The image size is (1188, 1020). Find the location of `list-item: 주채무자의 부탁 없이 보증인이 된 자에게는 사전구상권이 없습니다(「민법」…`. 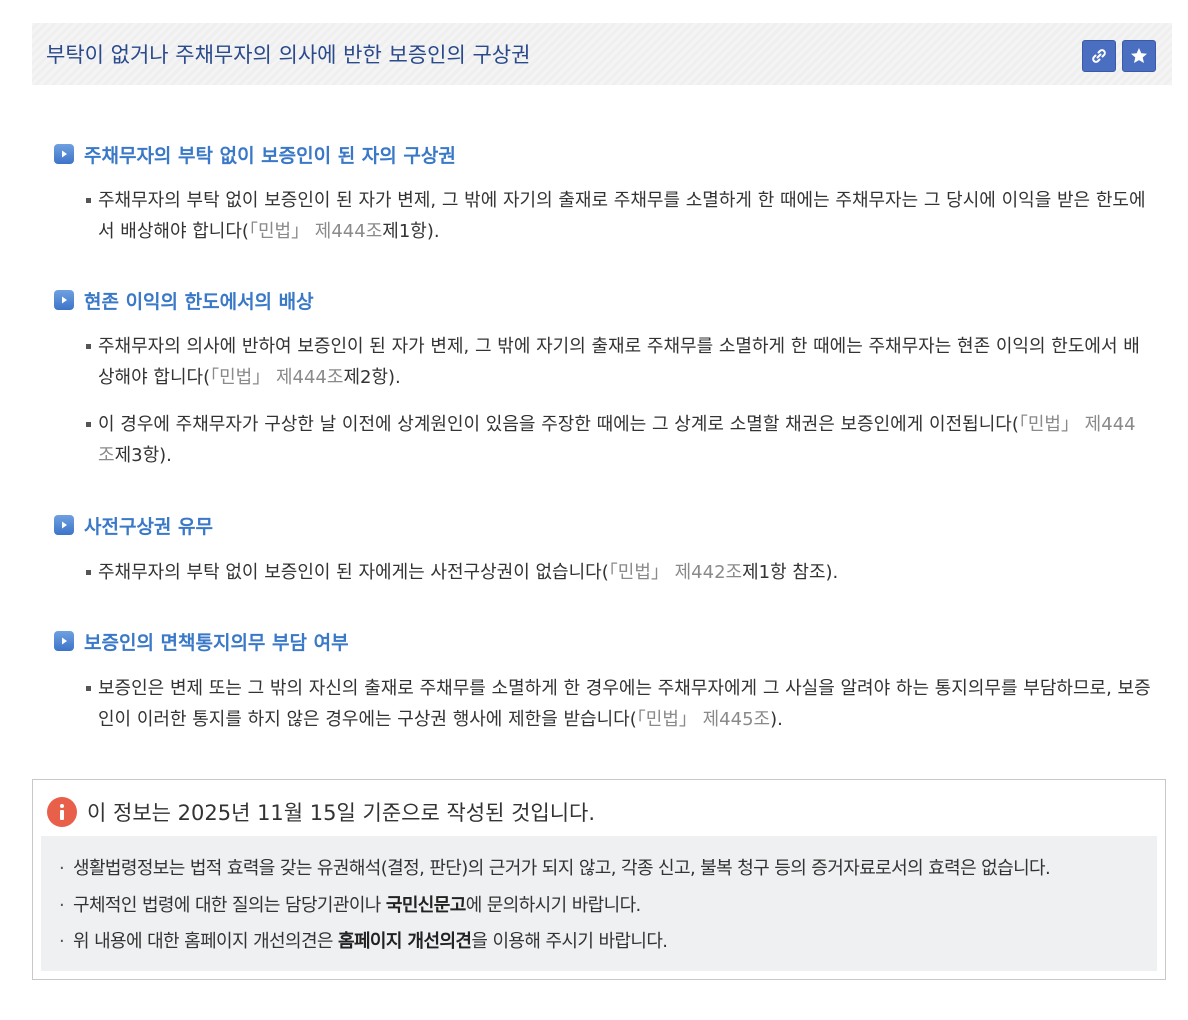

list-item: 주채무자의 부탁 없이 보증인이 된 자에게는 사전구상권이 없습니다(「민법」… is located at coordinates (619, 572).